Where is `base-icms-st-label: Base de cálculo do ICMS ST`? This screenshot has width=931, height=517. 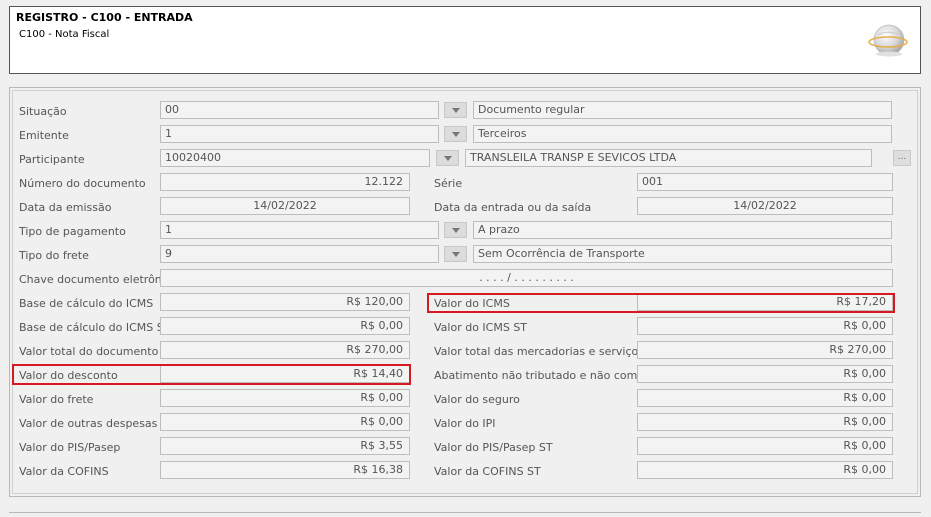
base-icms-st-label: Base de cálculo do ICMS ST is located at coordinates (95, 327).